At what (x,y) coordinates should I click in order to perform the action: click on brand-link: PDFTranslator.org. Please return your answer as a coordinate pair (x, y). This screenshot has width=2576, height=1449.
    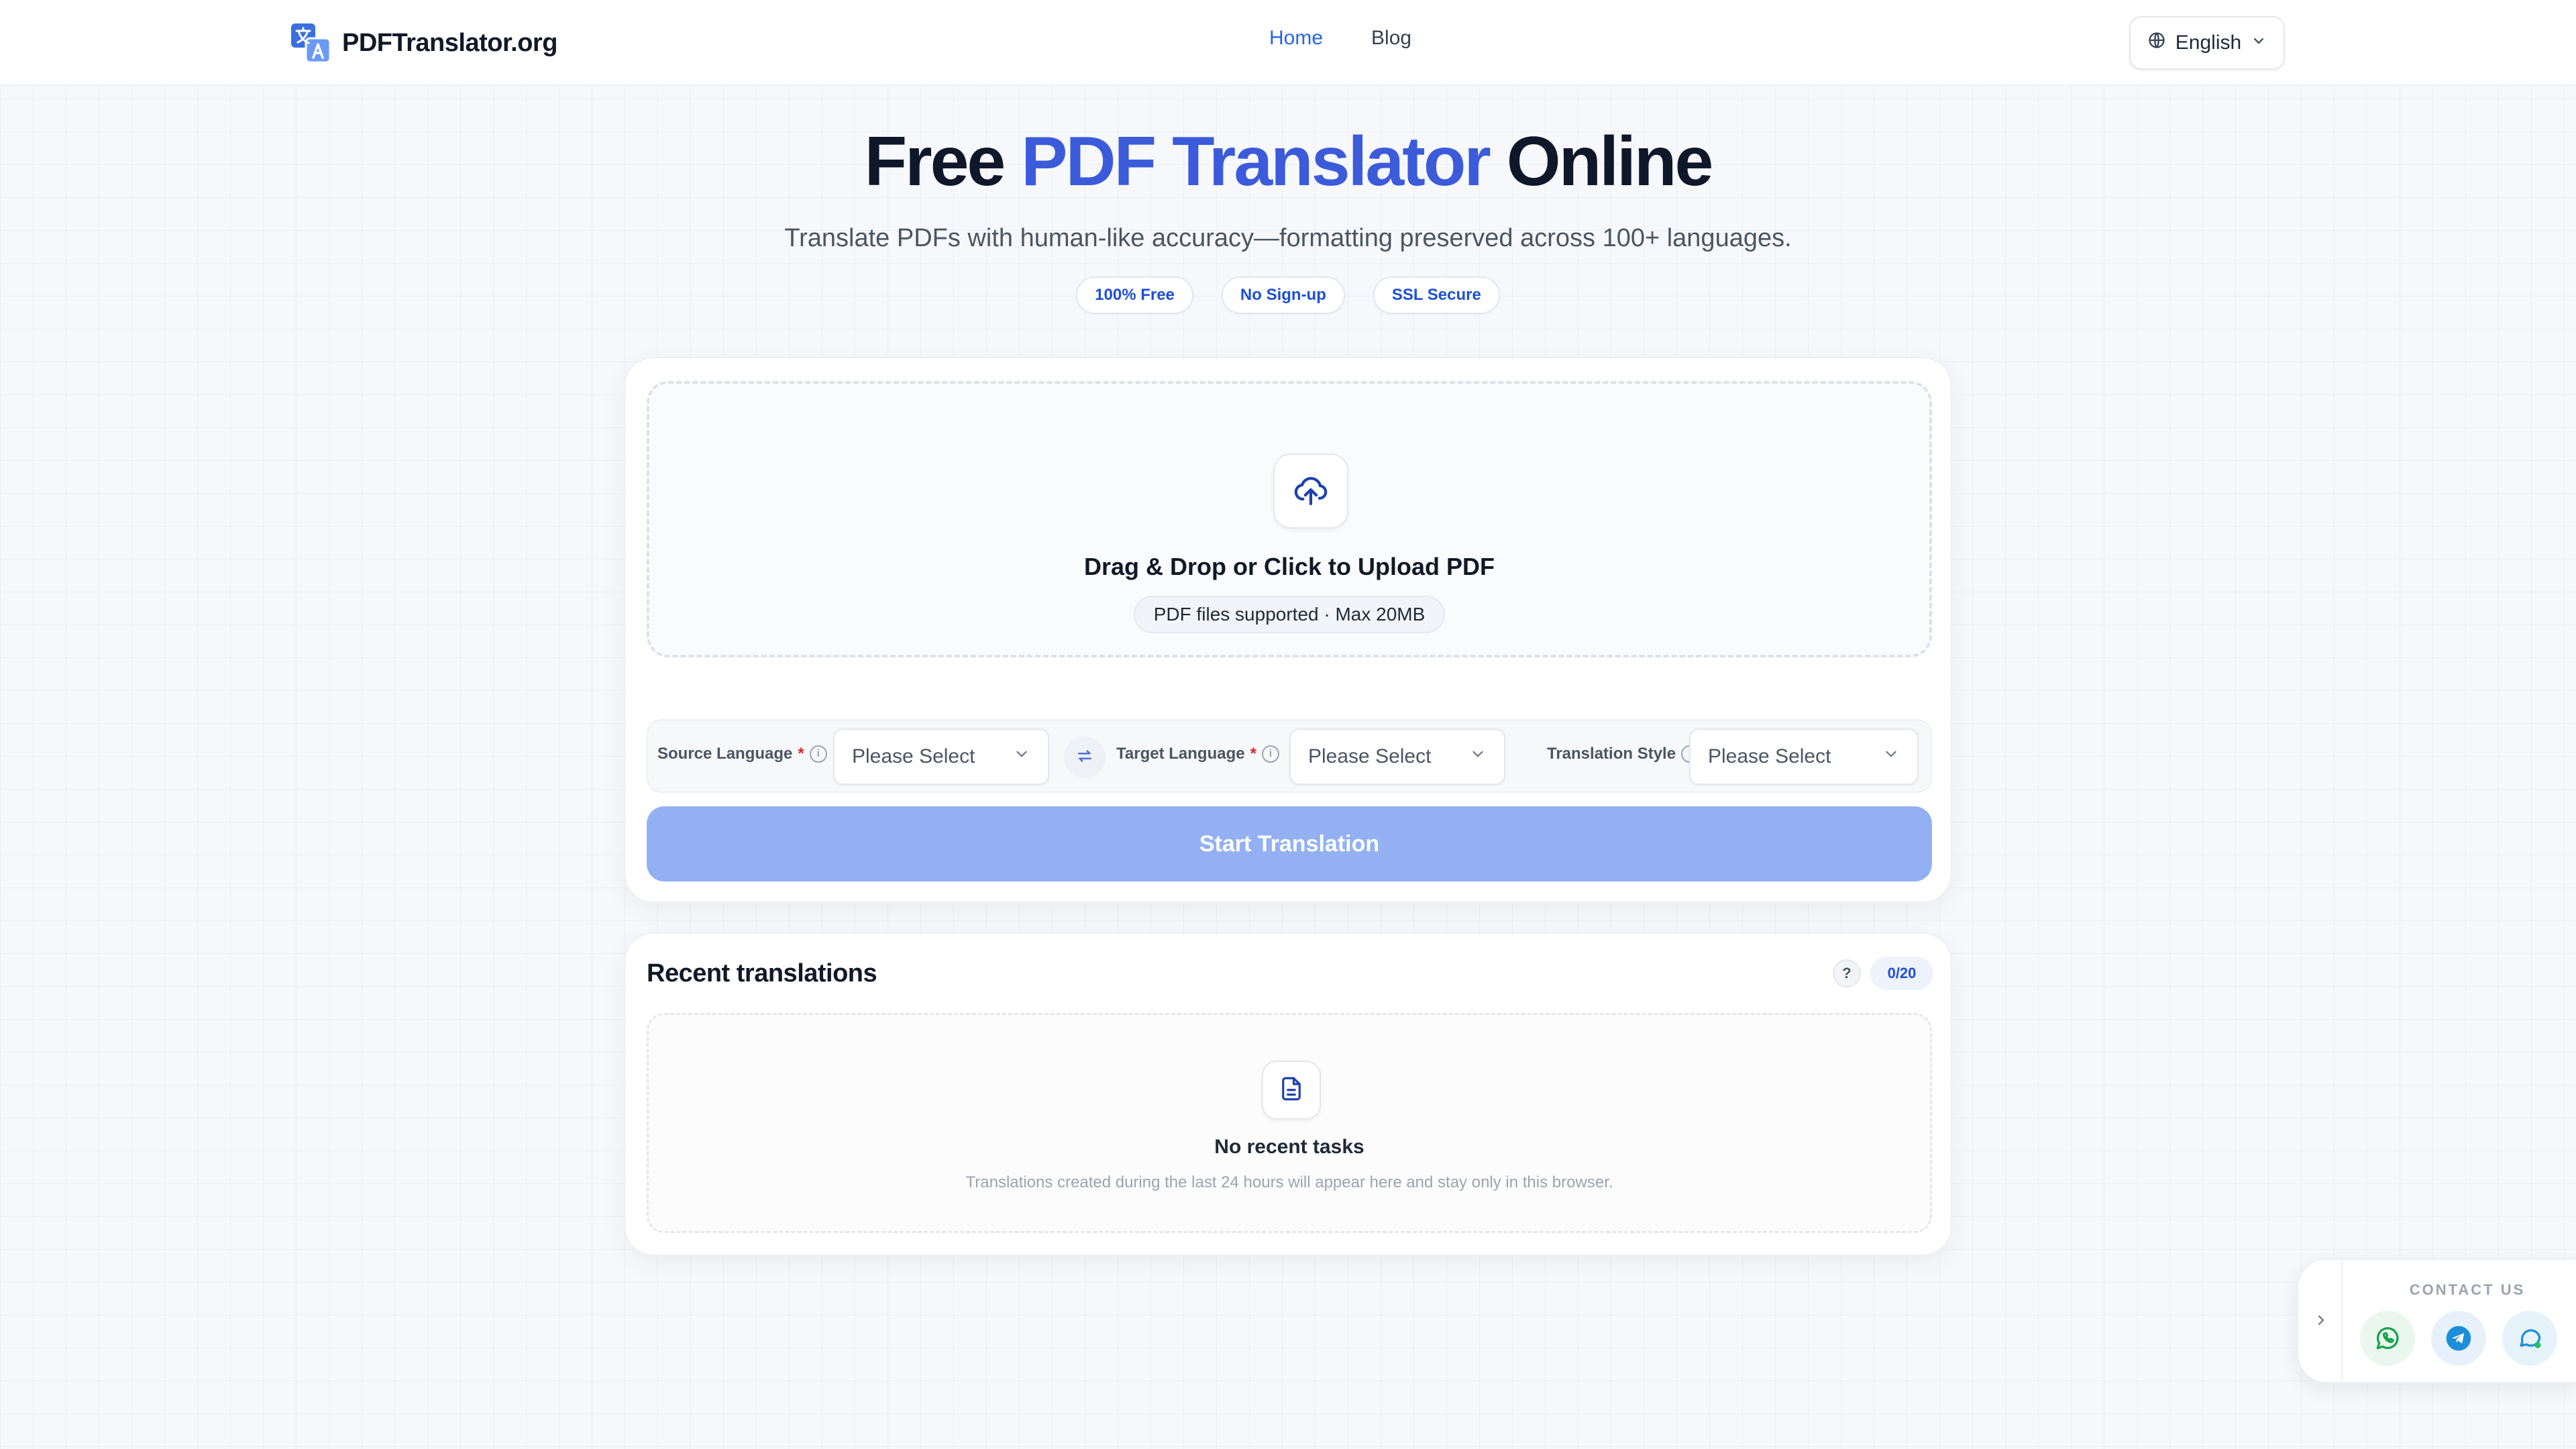
    Looking at the image, I should click on (423, 42).